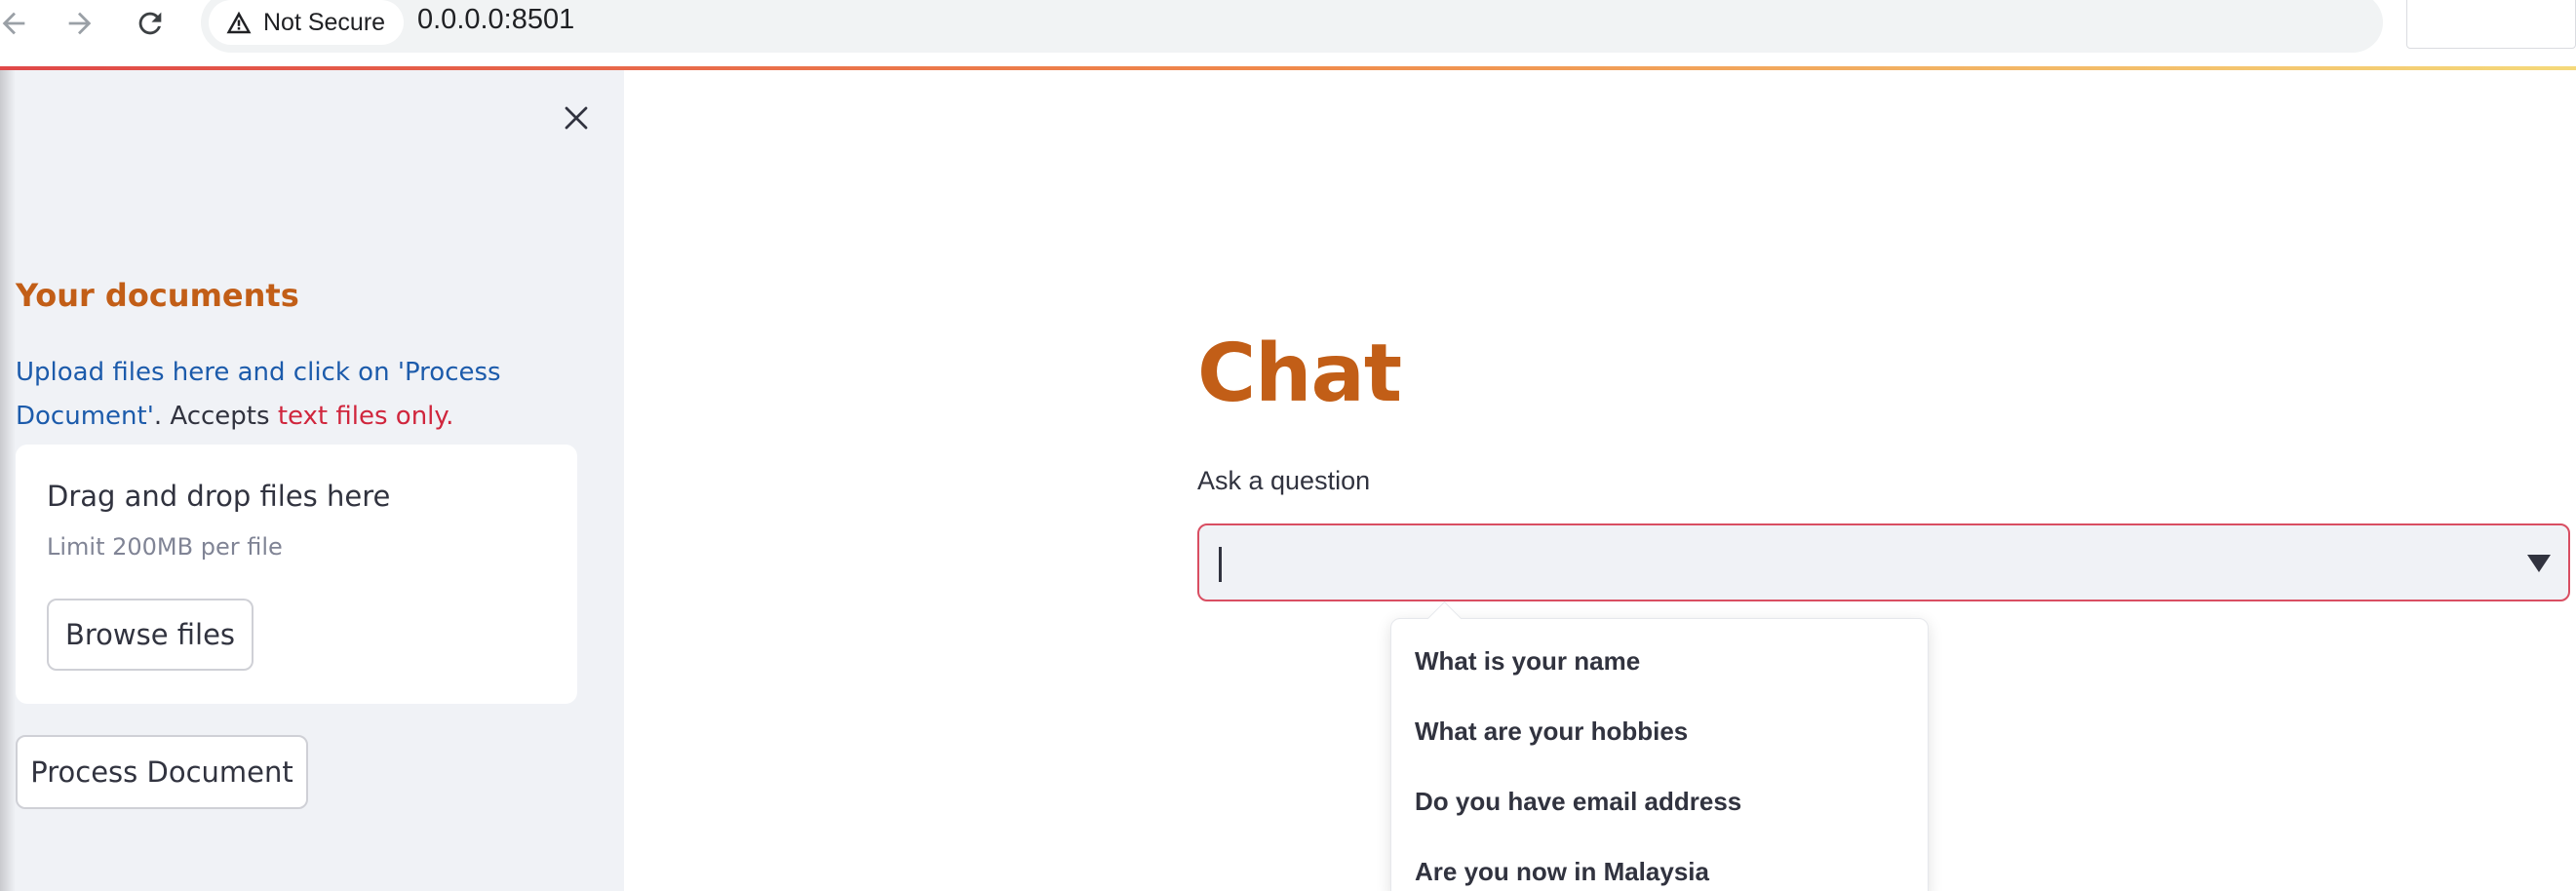 This screenshot has width=2576, height=891. I want to click on question-label: Ask a question, so click(1284, 481).